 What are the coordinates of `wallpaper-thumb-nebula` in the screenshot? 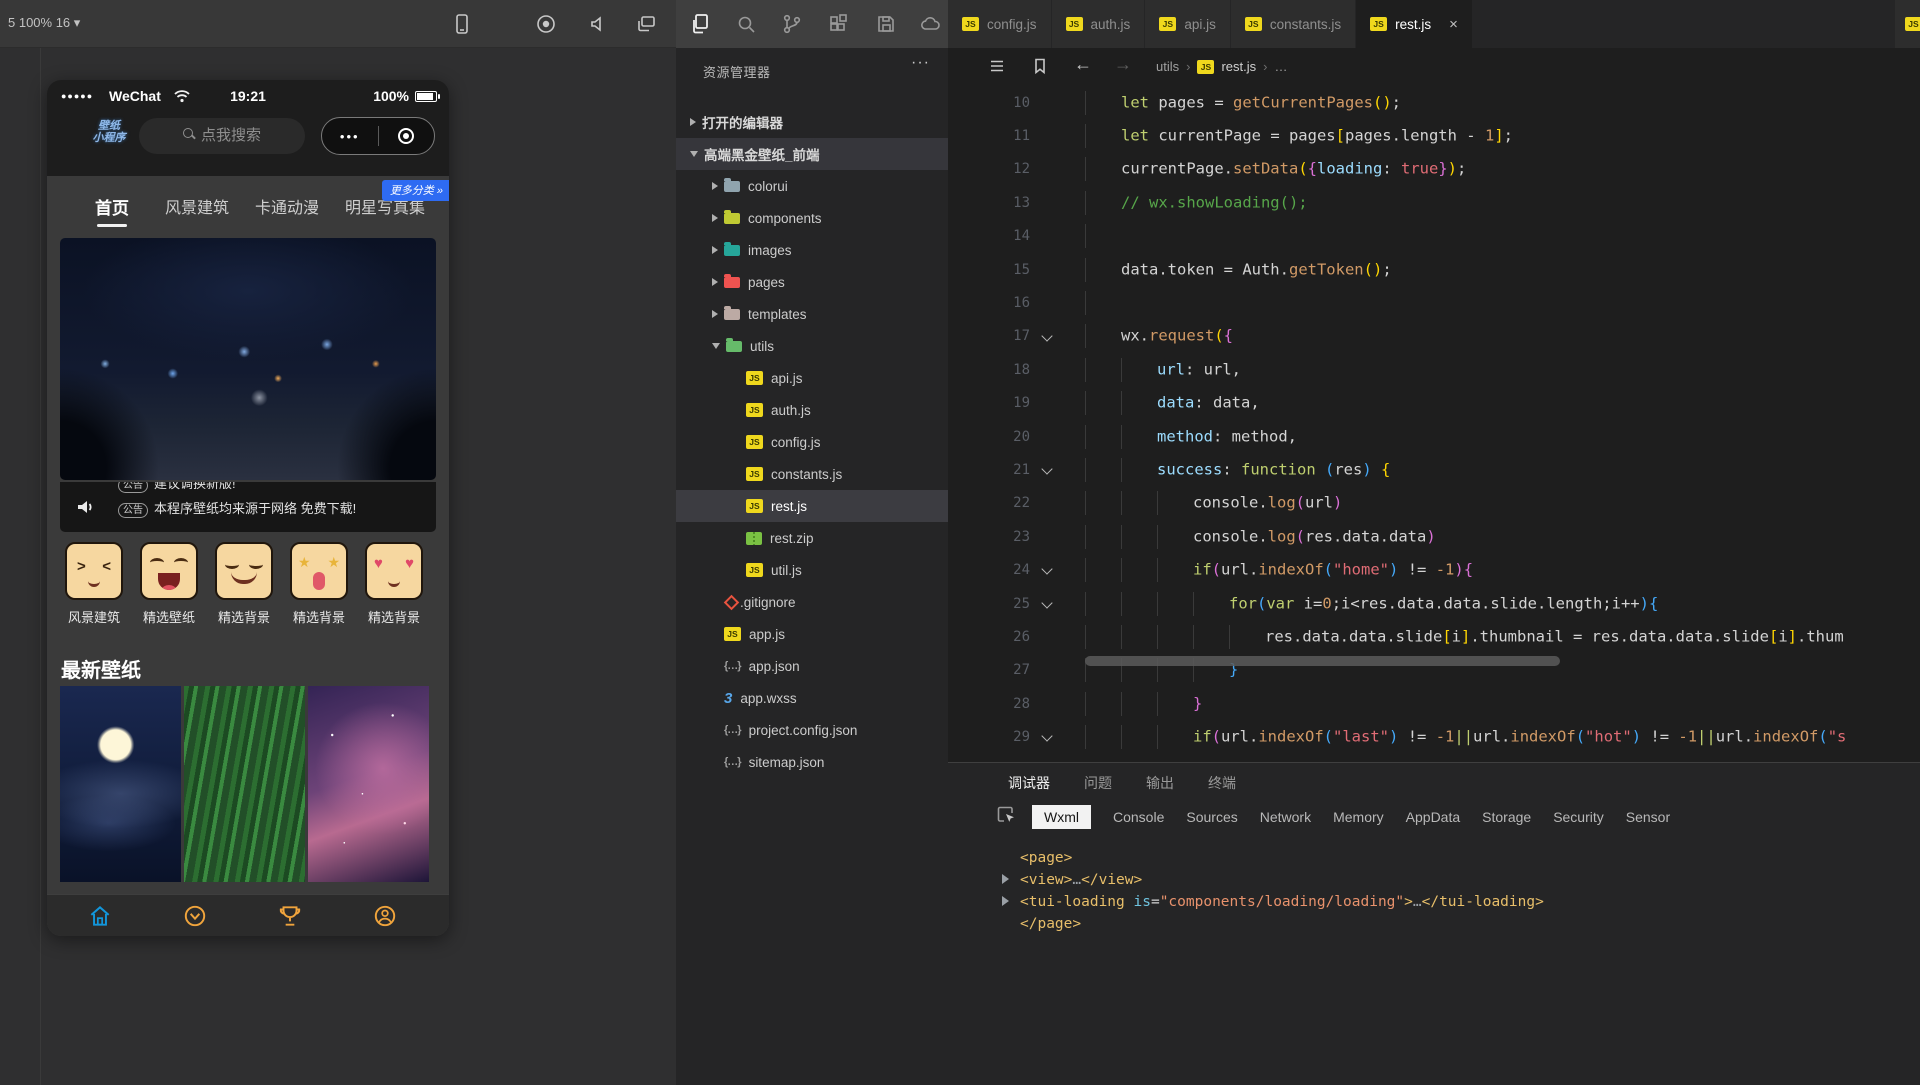 It's located at (368, 784).